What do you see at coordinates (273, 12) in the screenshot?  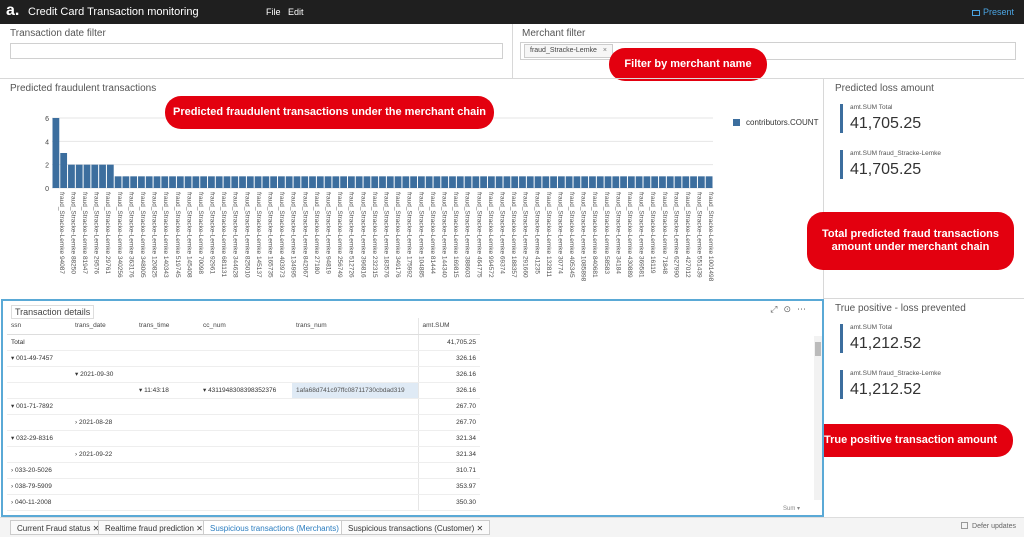 I see `menu-file: File` at bounding box center [273, 12].